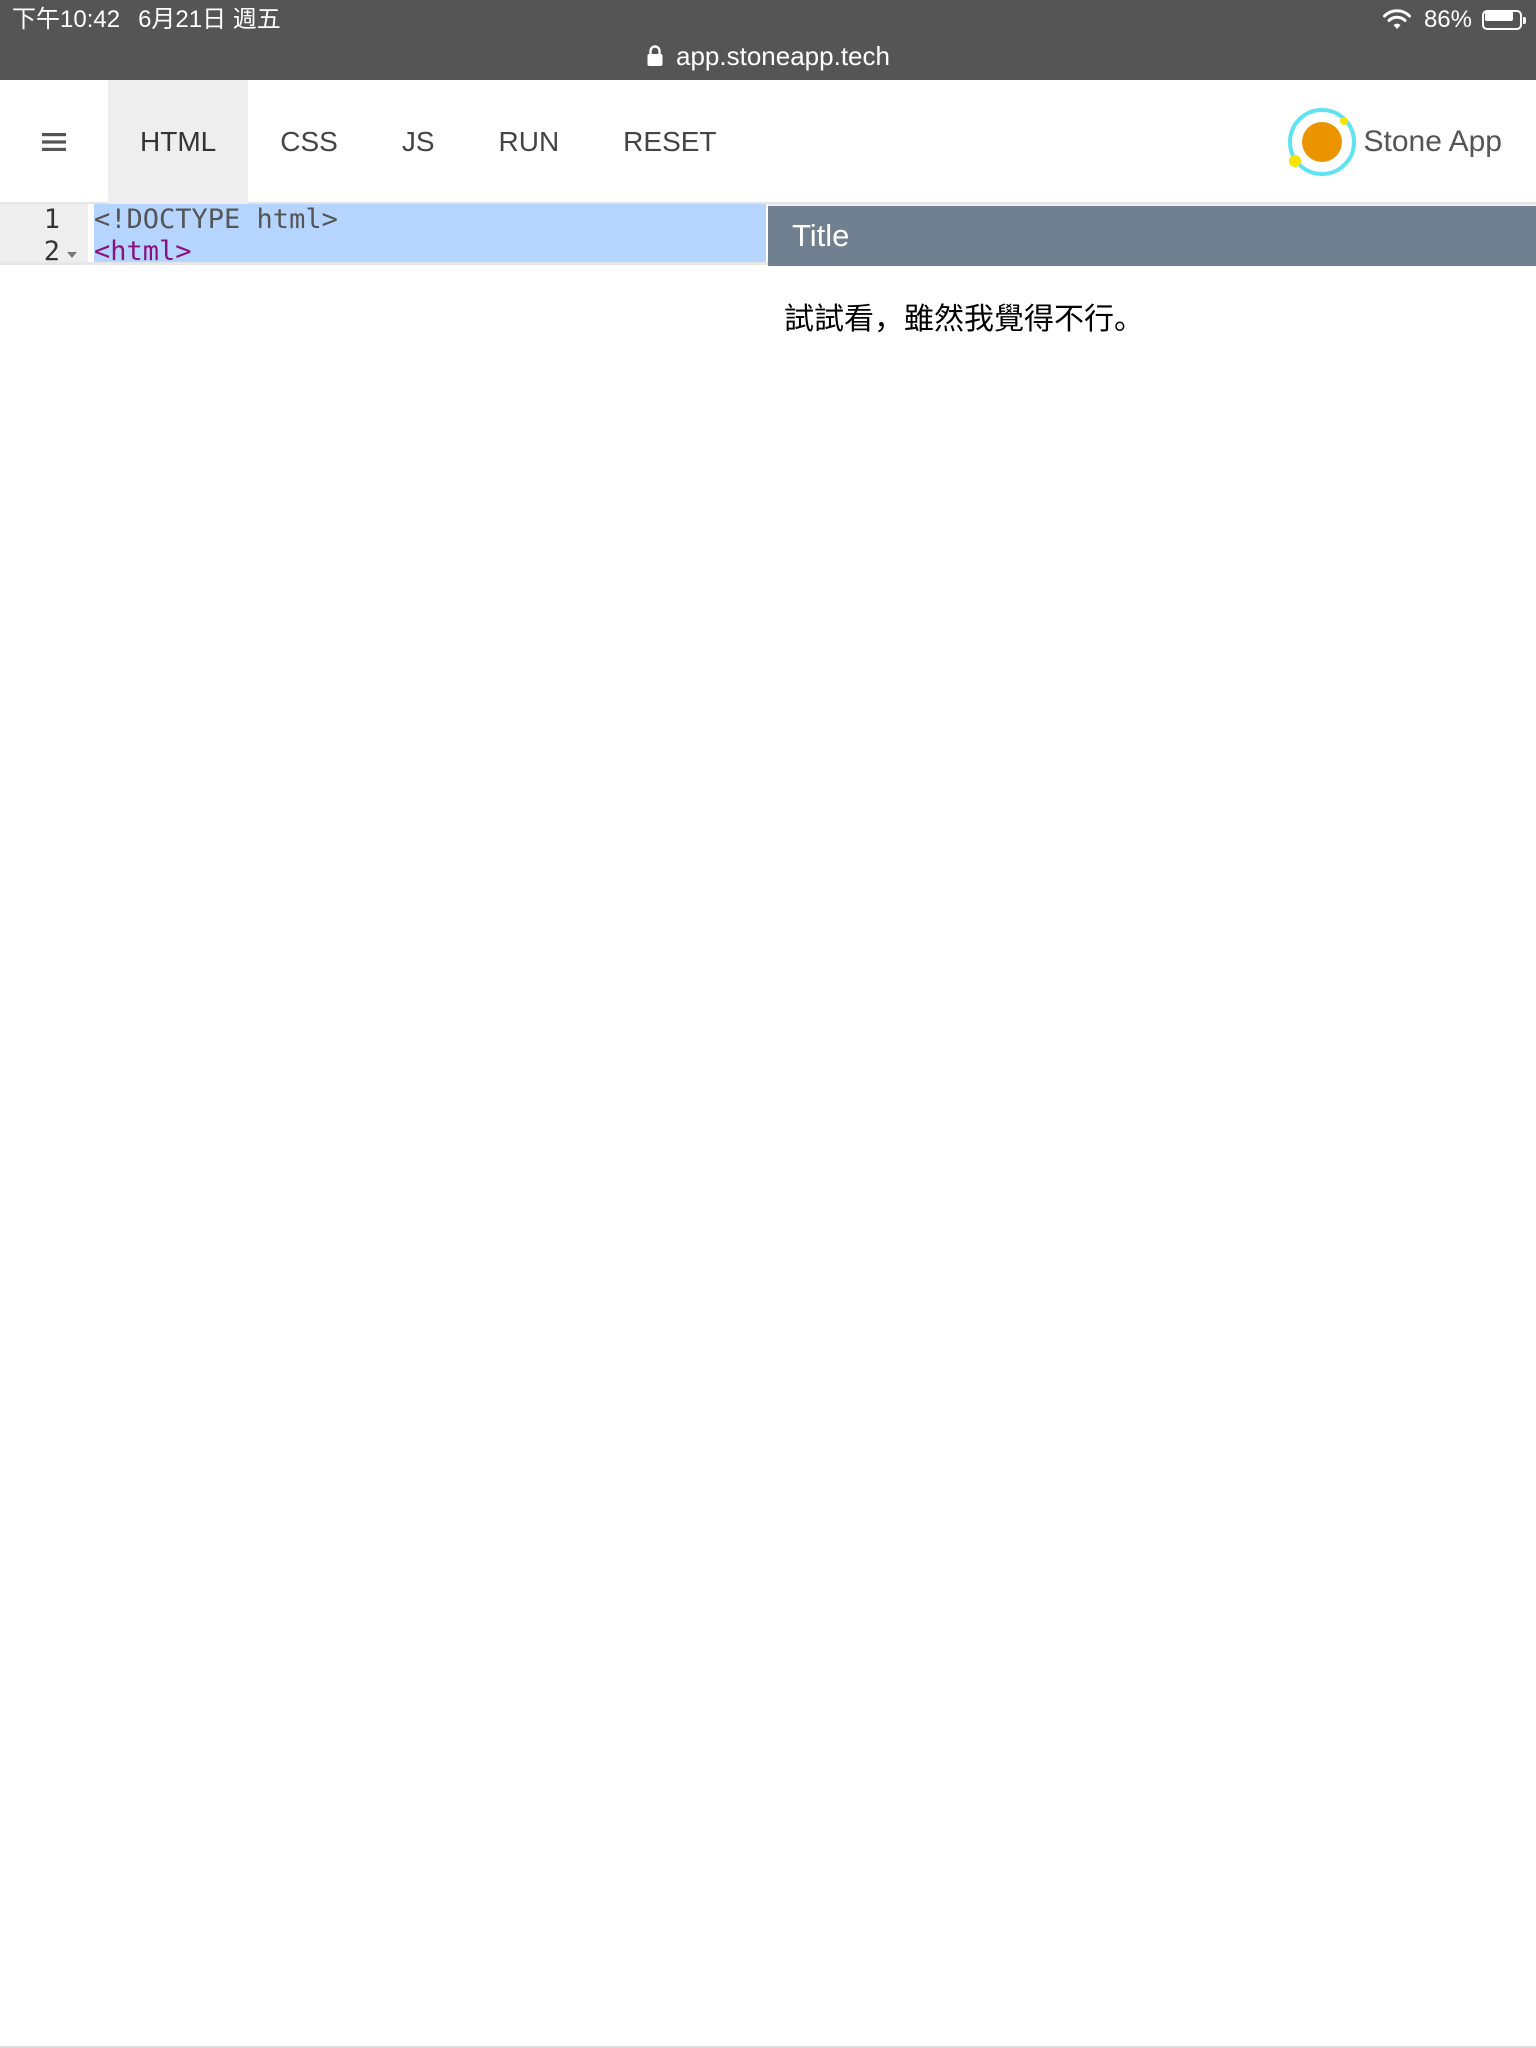  I want to click on battery-icon, so click(1504, 20).